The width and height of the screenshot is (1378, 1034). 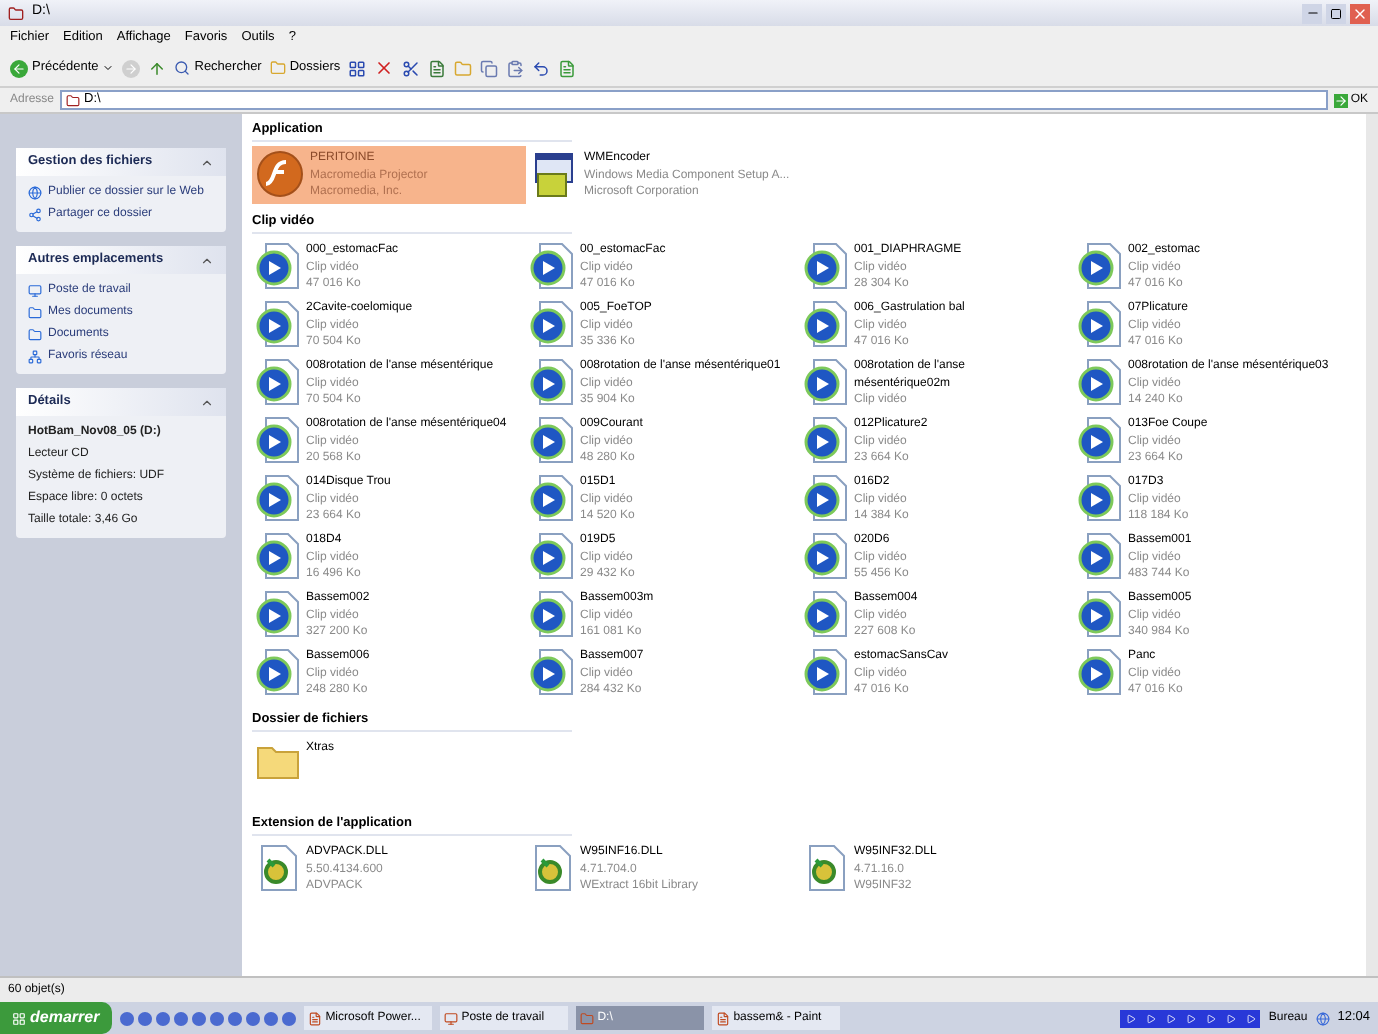 What do you see at coordinates (207, 1018) in the screenshot?
I see `quick-launch-icons-drawing` at bounding box center [207, 1018].